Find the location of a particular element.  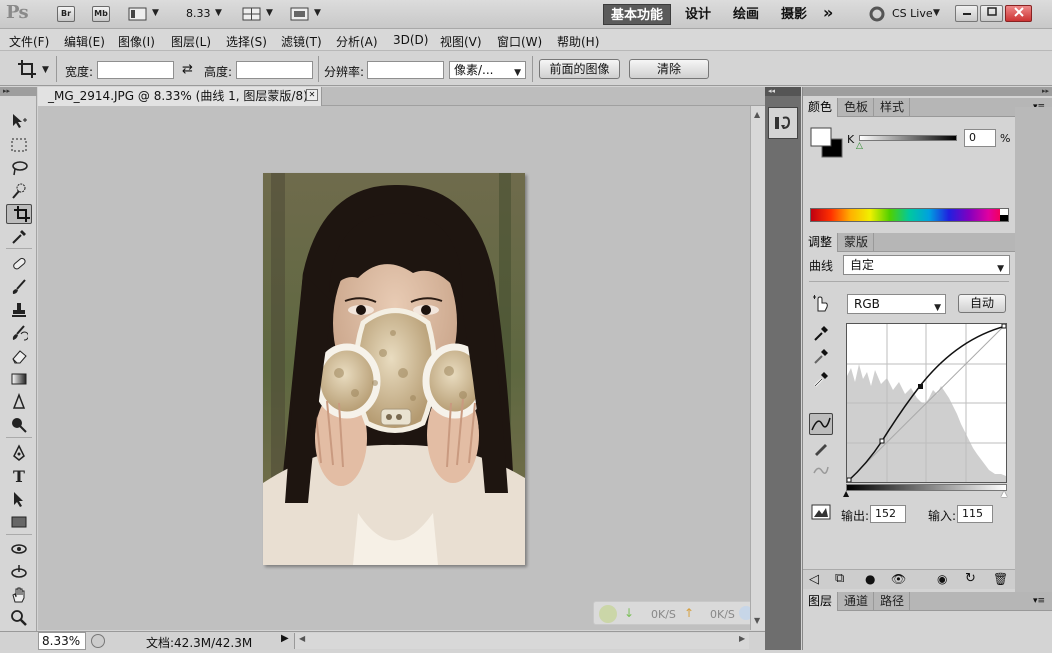

arrange-documents-icon is located at coordinates (252, 14).